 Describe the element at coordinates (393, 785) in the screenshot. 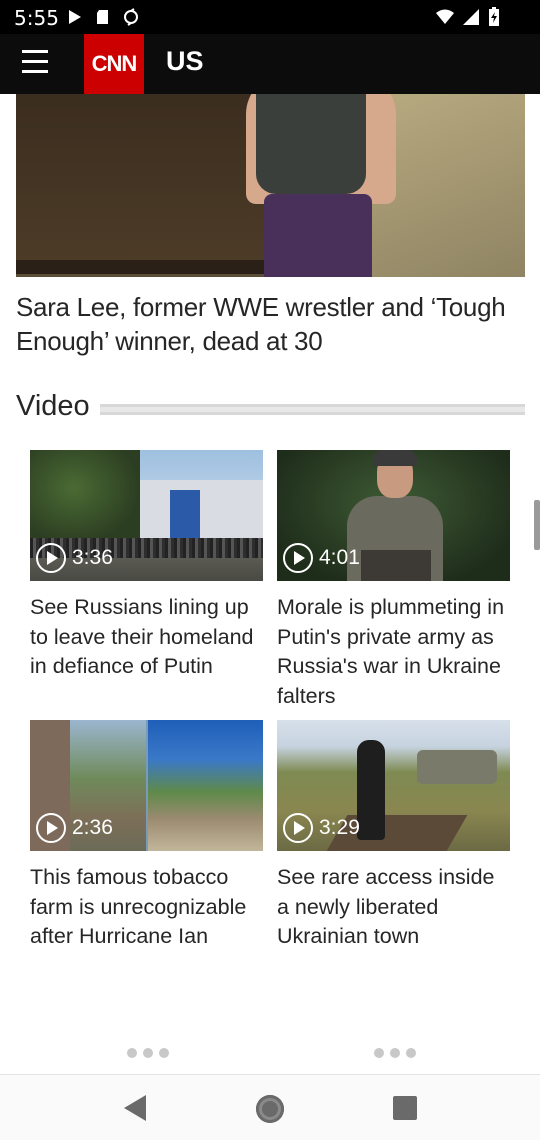

I see `video-thumbnail: 3:29` at that location.